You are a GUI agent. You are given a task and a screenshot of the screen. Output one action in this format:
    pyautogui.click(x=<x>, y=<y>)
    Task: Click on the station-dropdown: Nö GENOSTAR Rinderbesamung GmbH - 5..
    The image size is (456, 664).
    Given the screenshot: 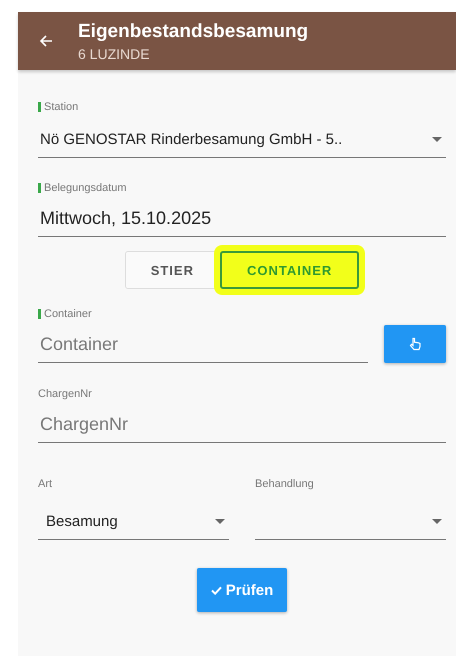 What is the action you would take?
    pyautogui.click(x=242, y=139)
    